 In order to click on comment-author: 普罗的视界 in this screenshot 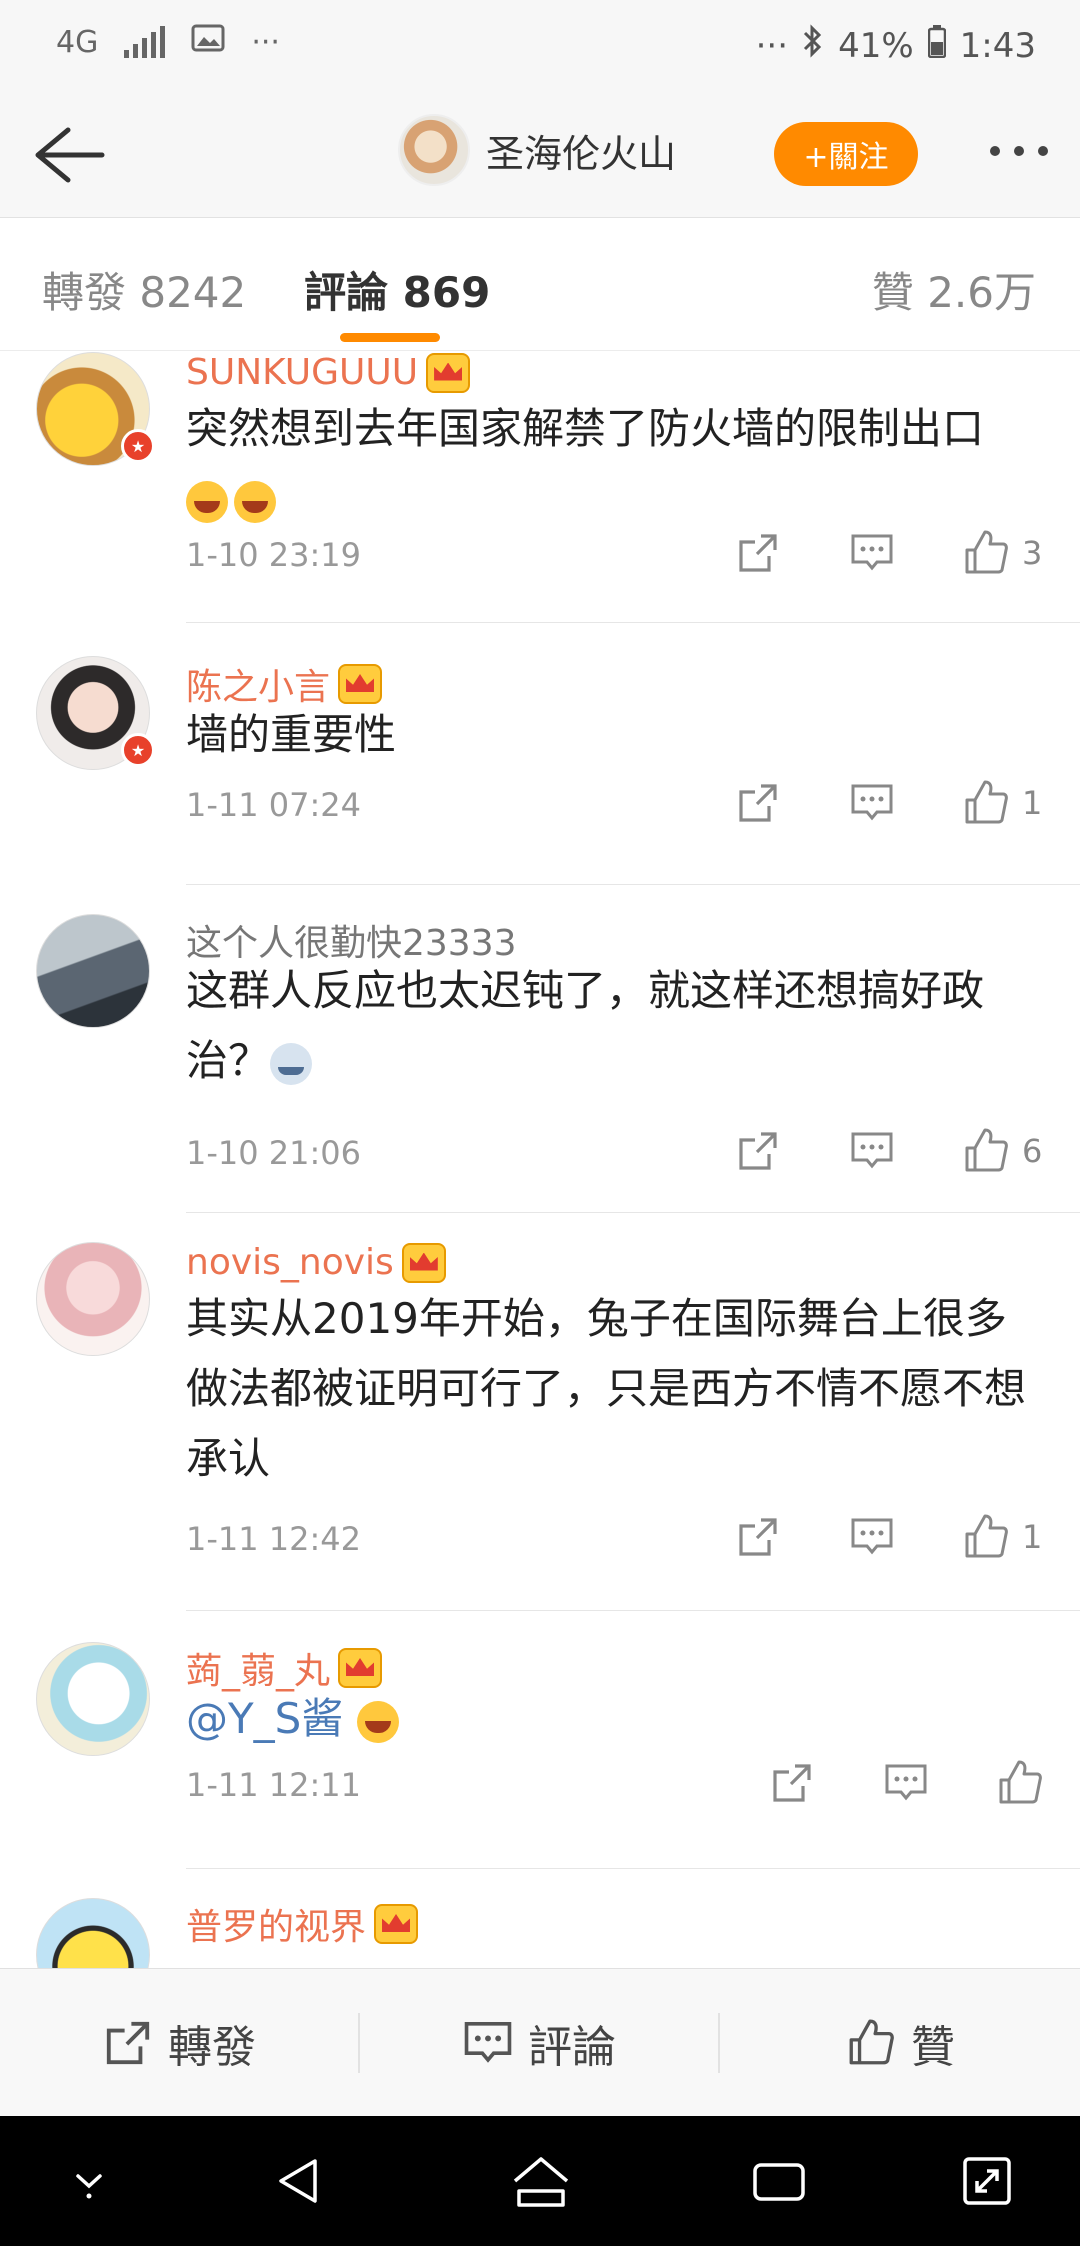, I will do `click(302, 1924)`.